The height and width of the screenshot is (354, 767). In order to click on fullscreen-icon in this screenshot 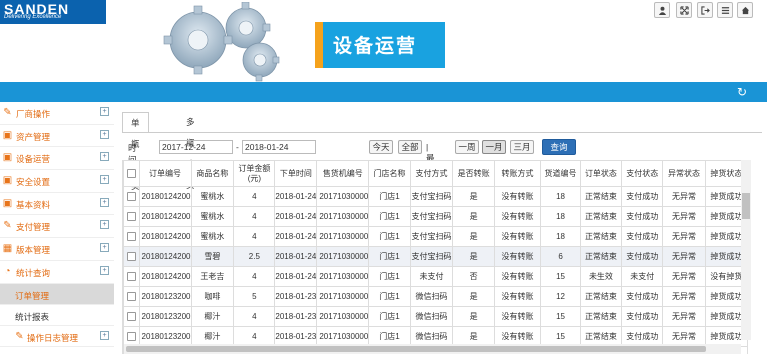, I will do `click(684, 10)`.